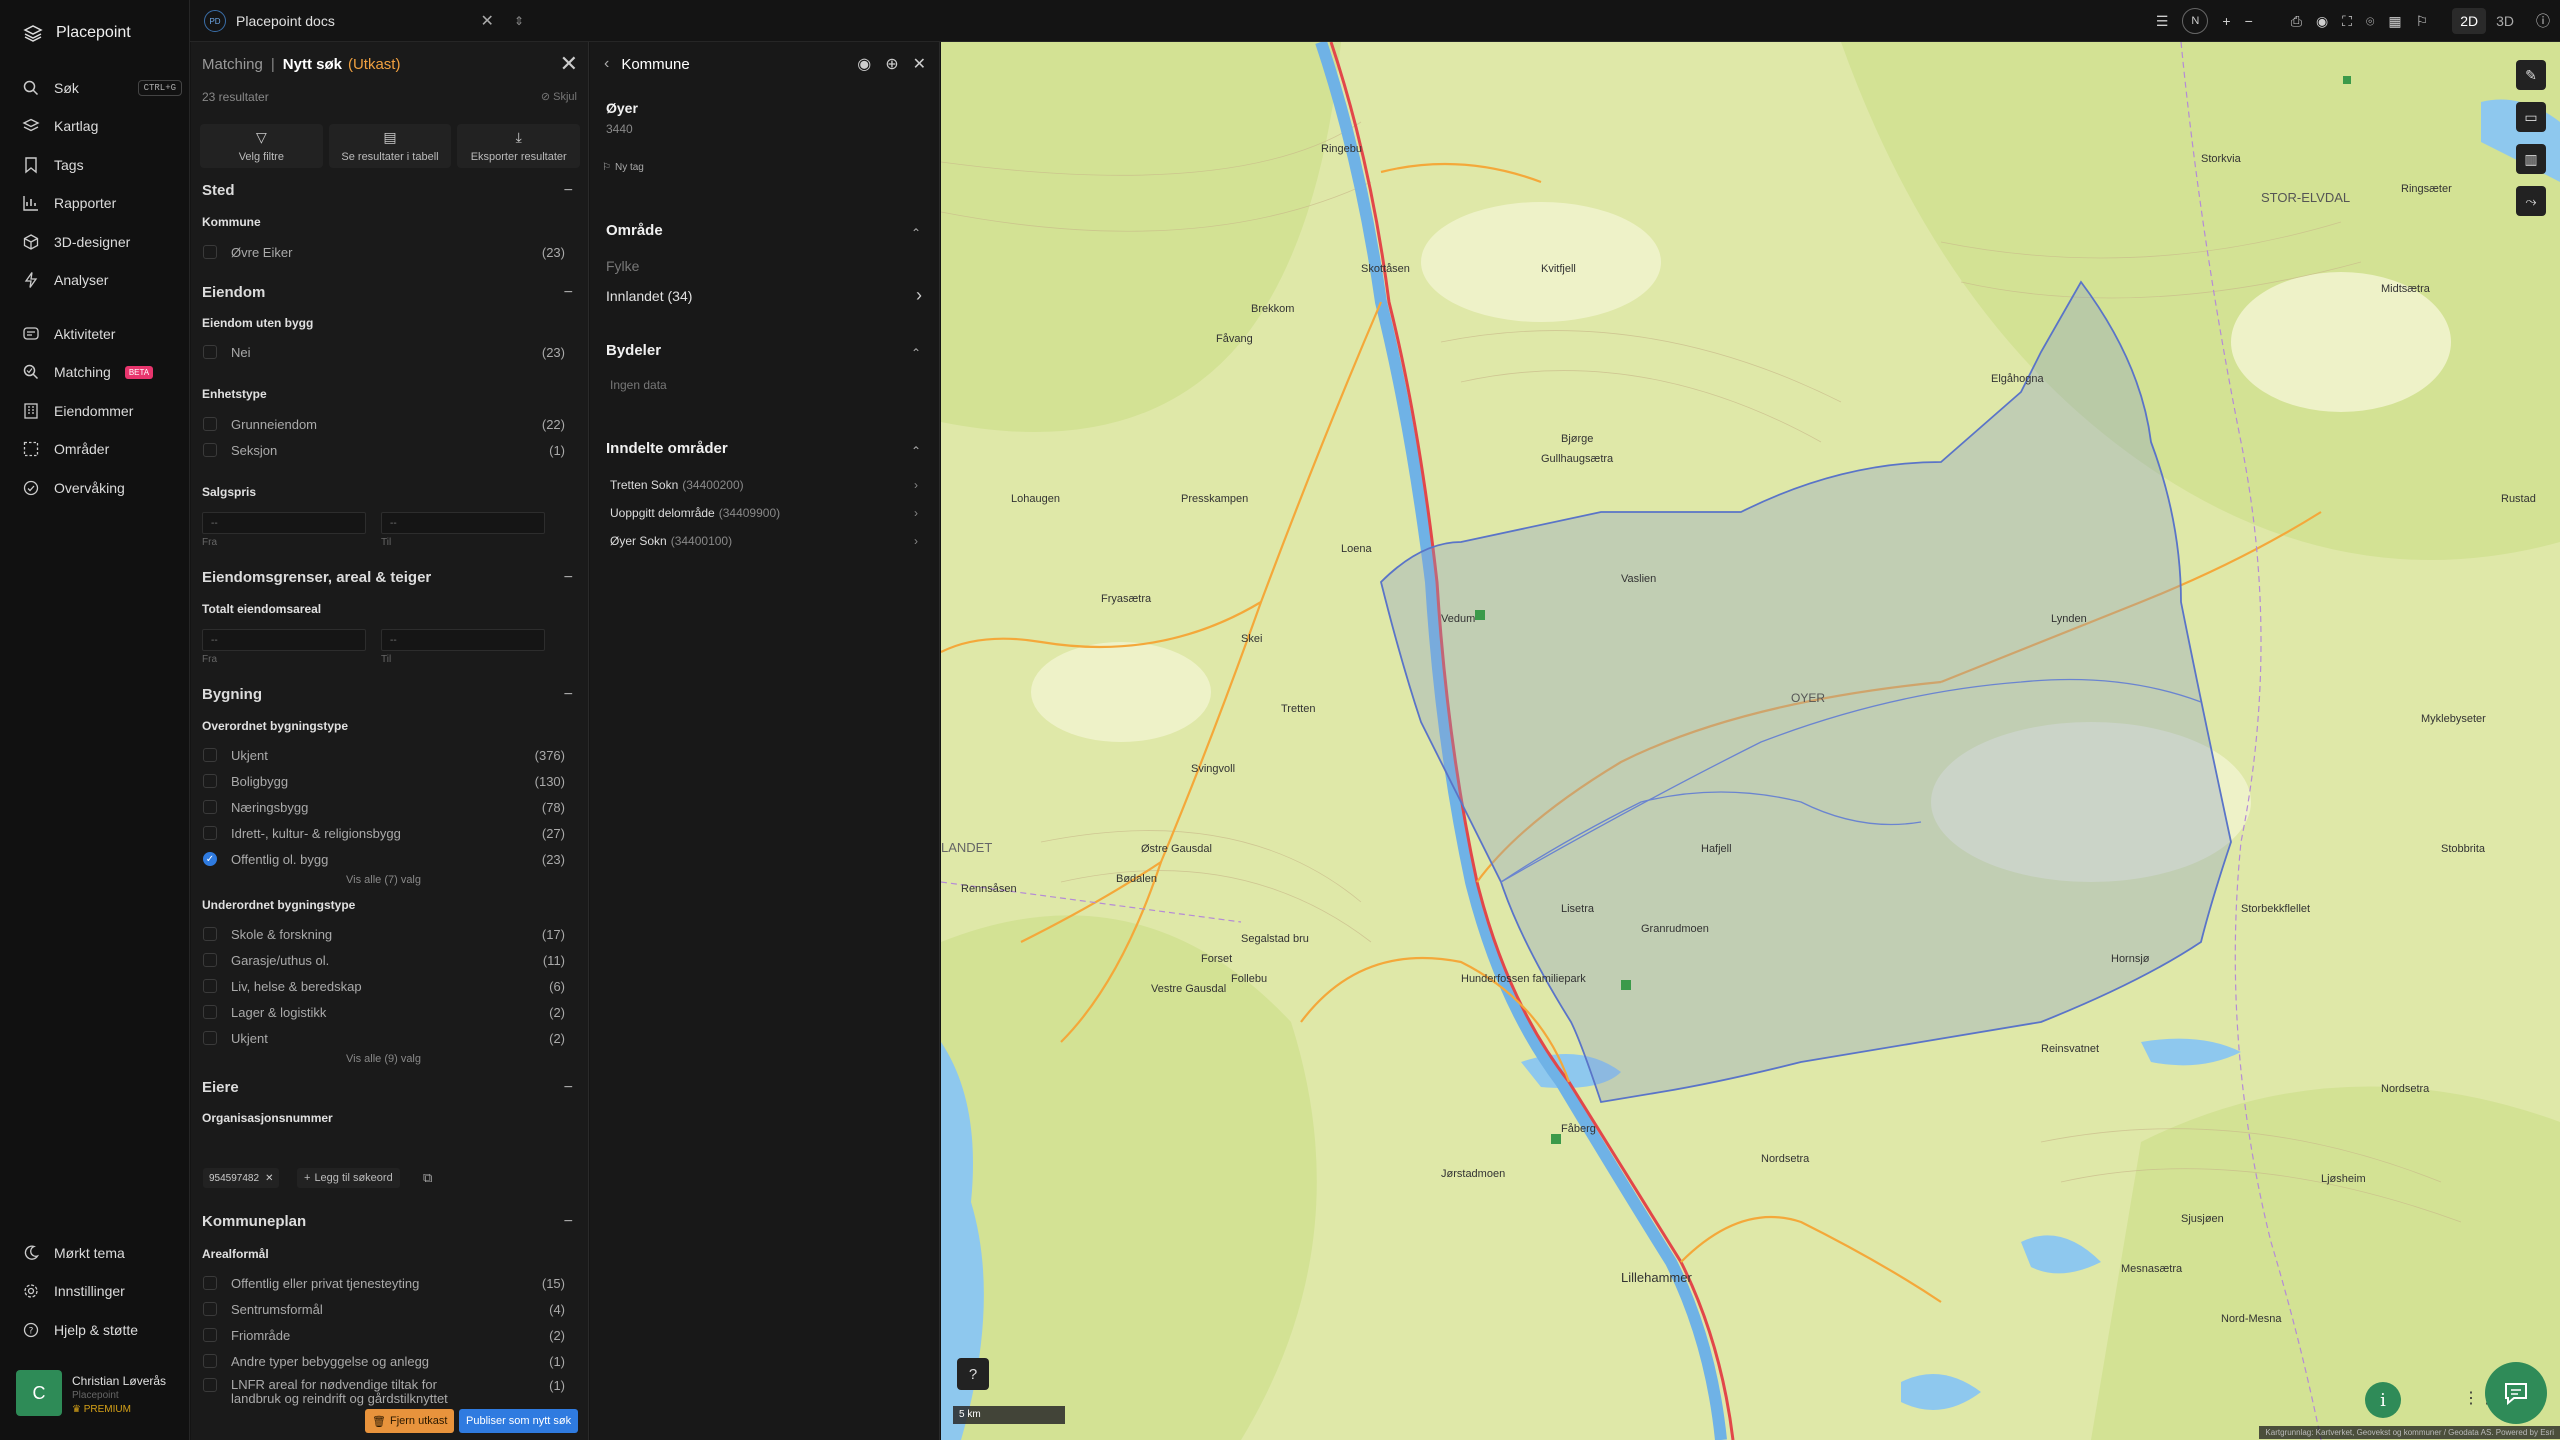 This screenshot has width=2560, height=1440. I want to click on option-naeringsbygg: Næringsbygg (78), so click(384, 807).